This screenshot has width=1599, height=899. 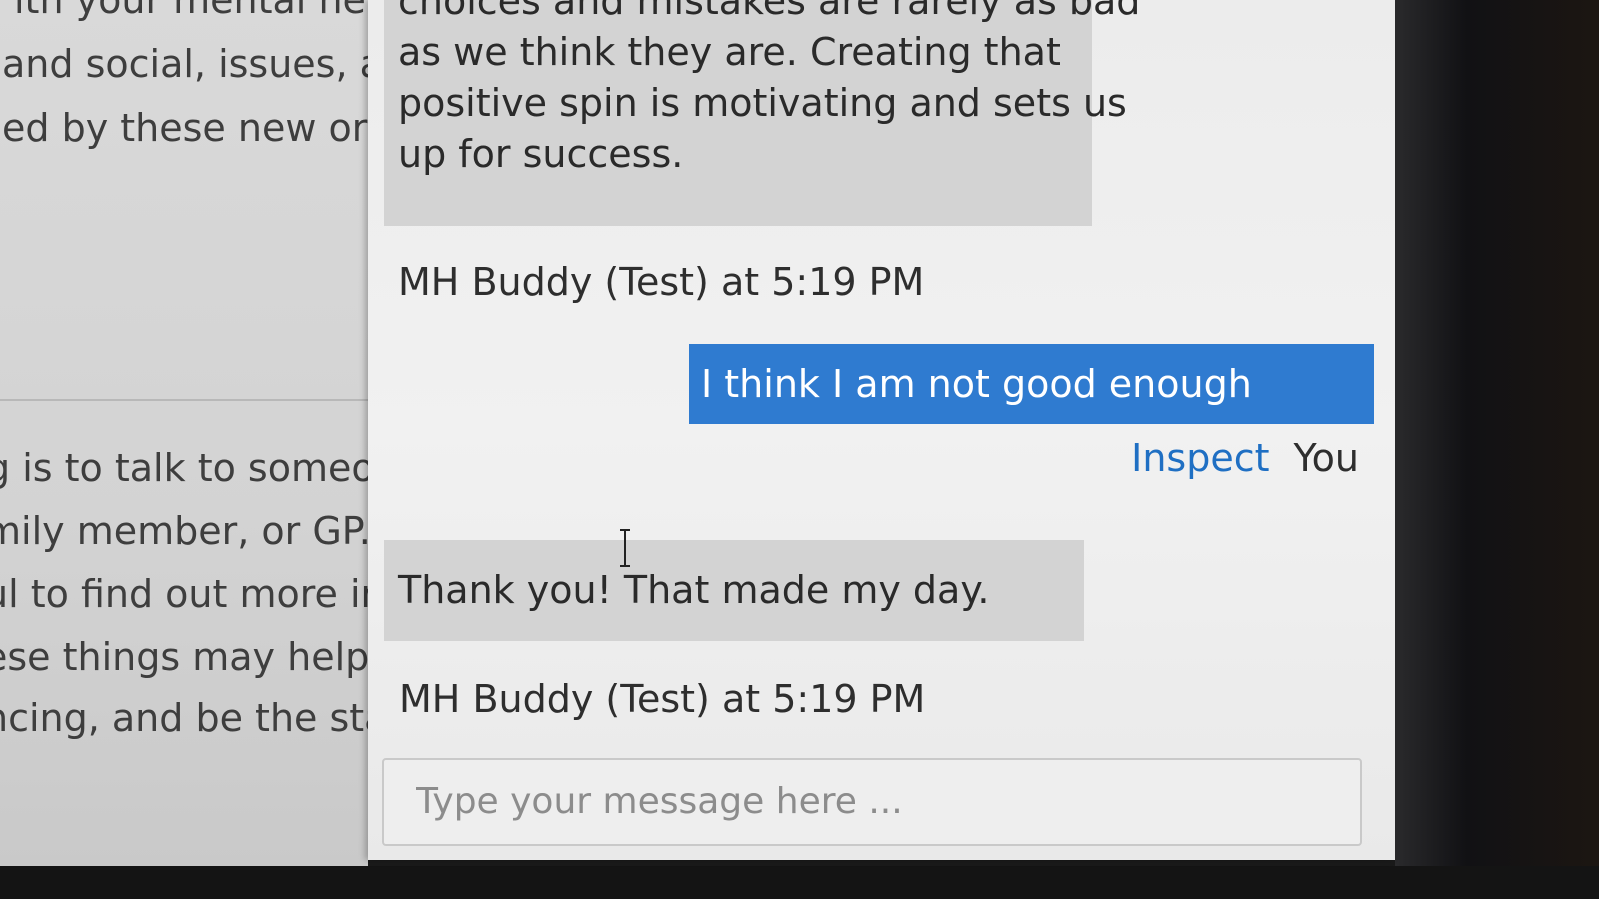 What do you see at coordinates (1200, 458) in the screenshot?
I see `inspect-link: Inspect` at bounding box center [1200, 458].